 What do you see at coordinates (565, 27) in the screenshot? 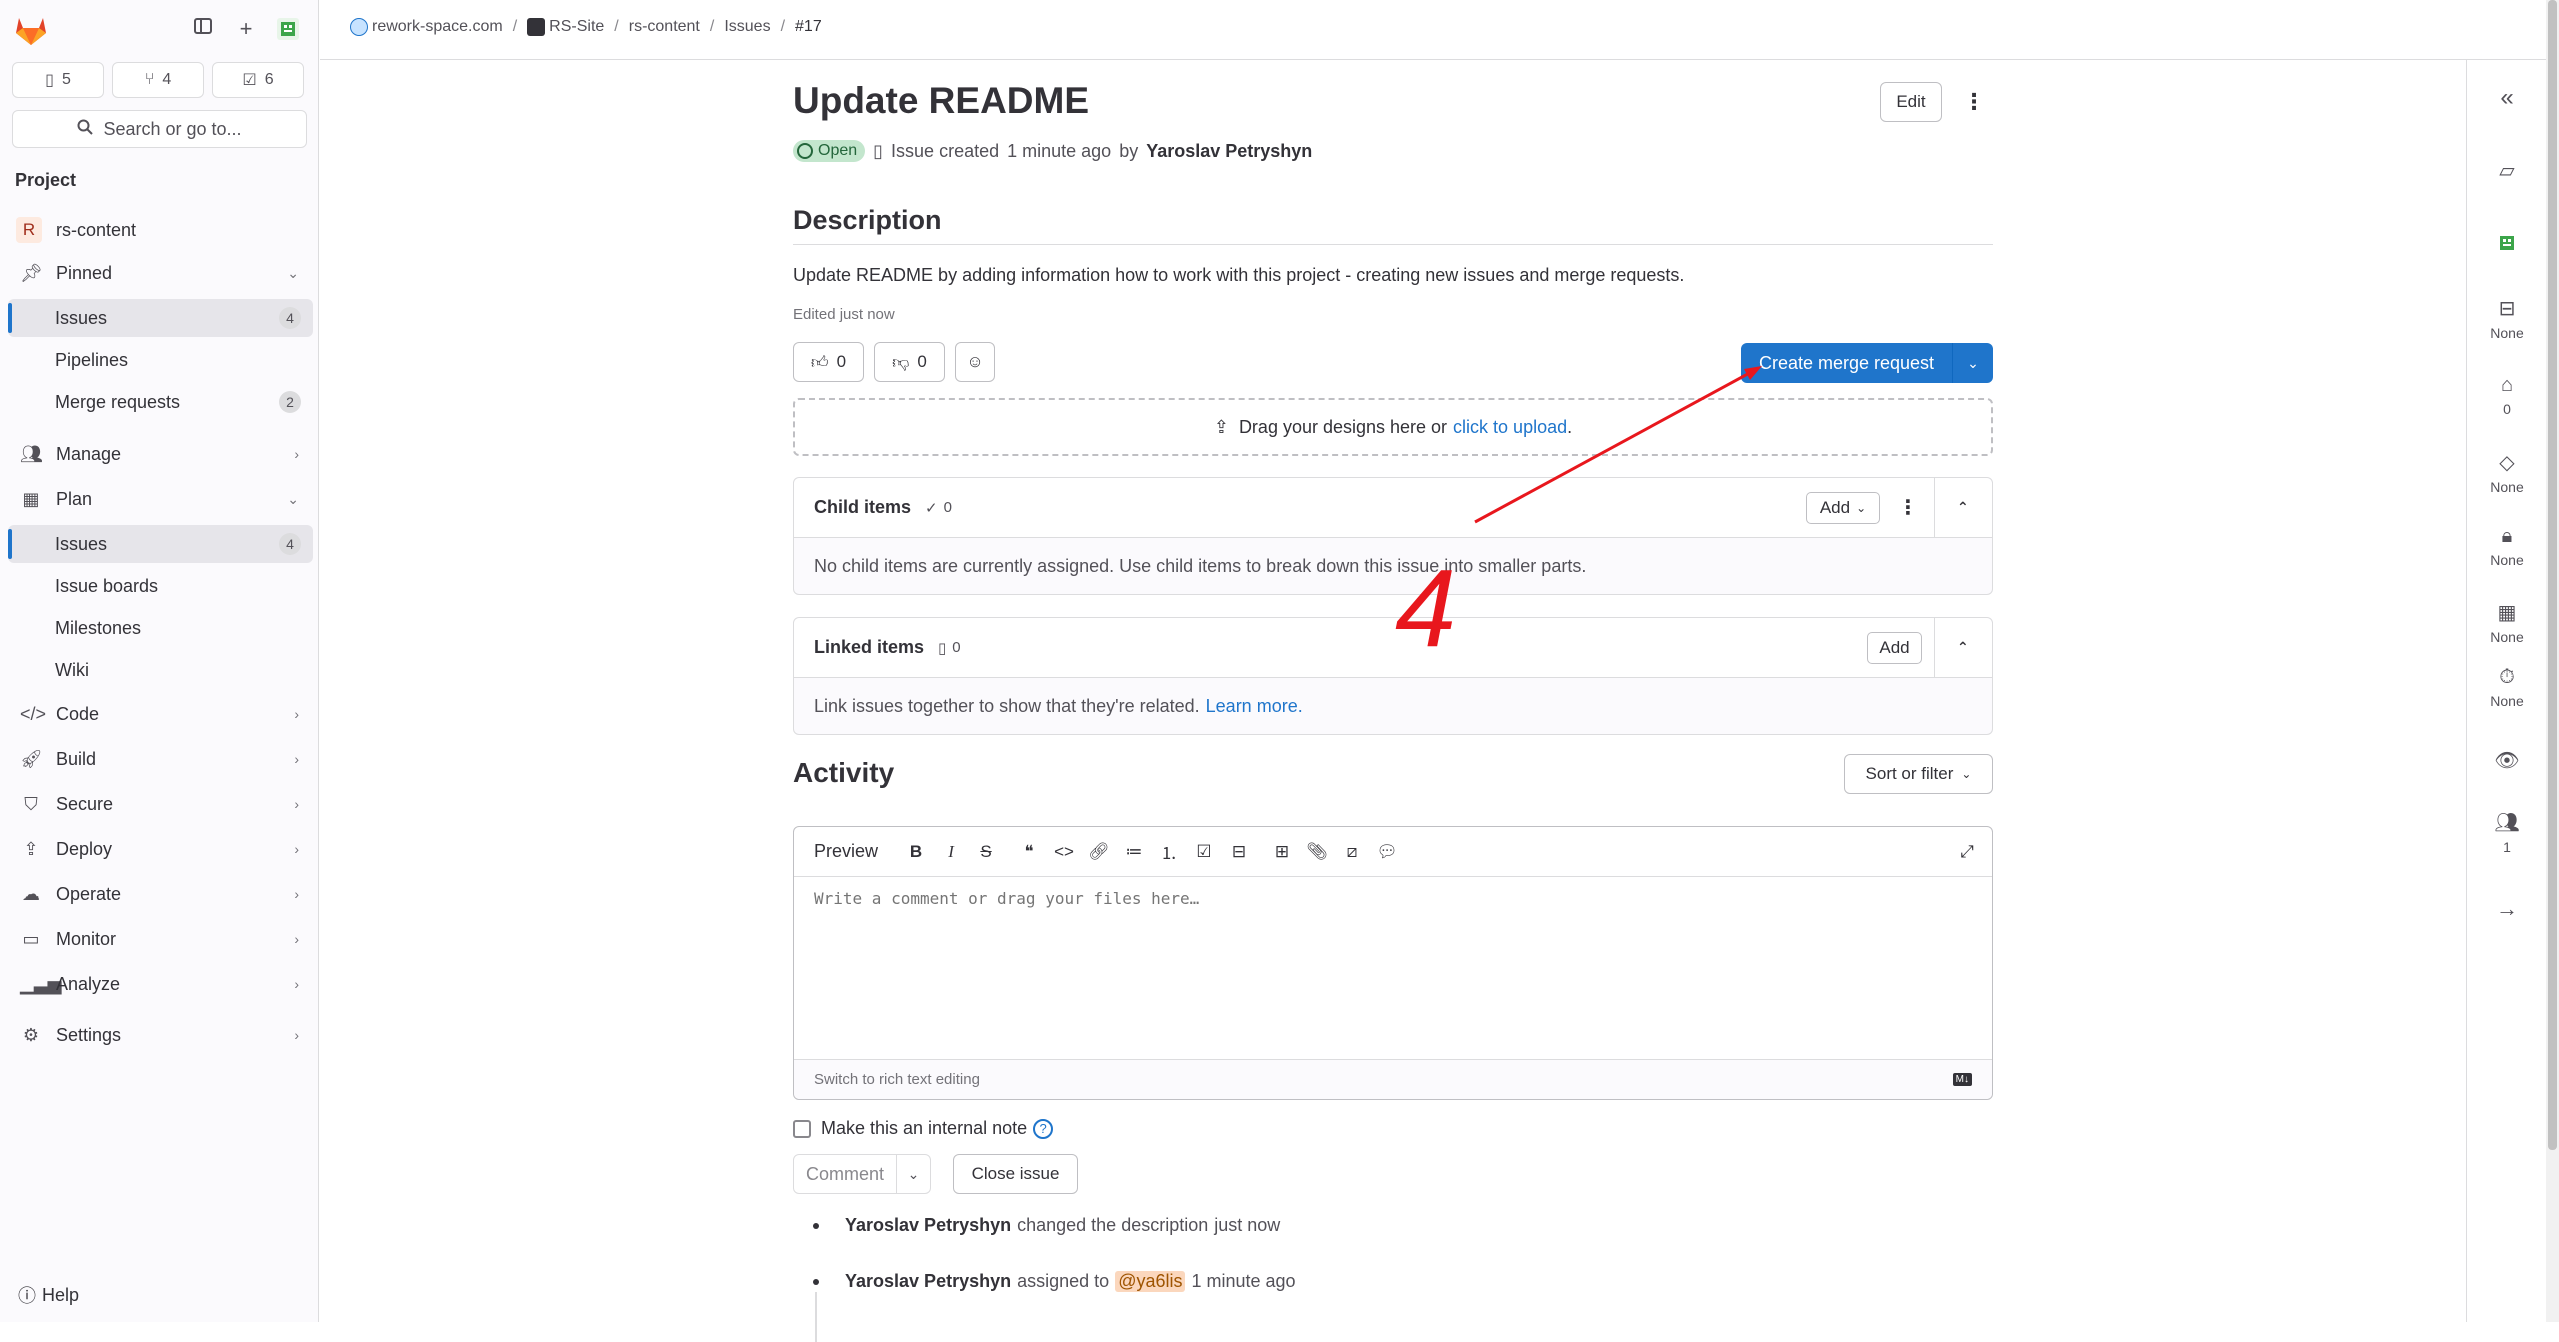
I see `breadcrumb-item-subgroup: RS-Site` at bounding box center [565, 27].